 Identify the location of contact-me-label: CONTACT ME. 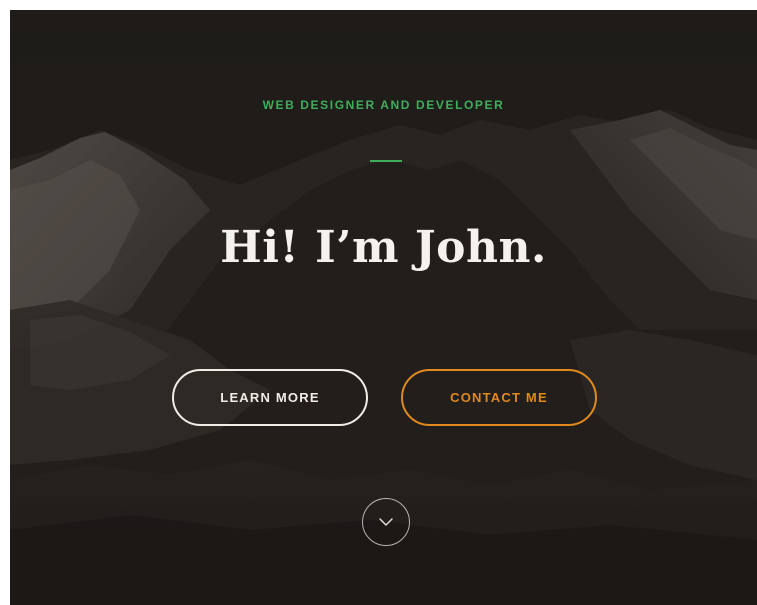
(499, 397).